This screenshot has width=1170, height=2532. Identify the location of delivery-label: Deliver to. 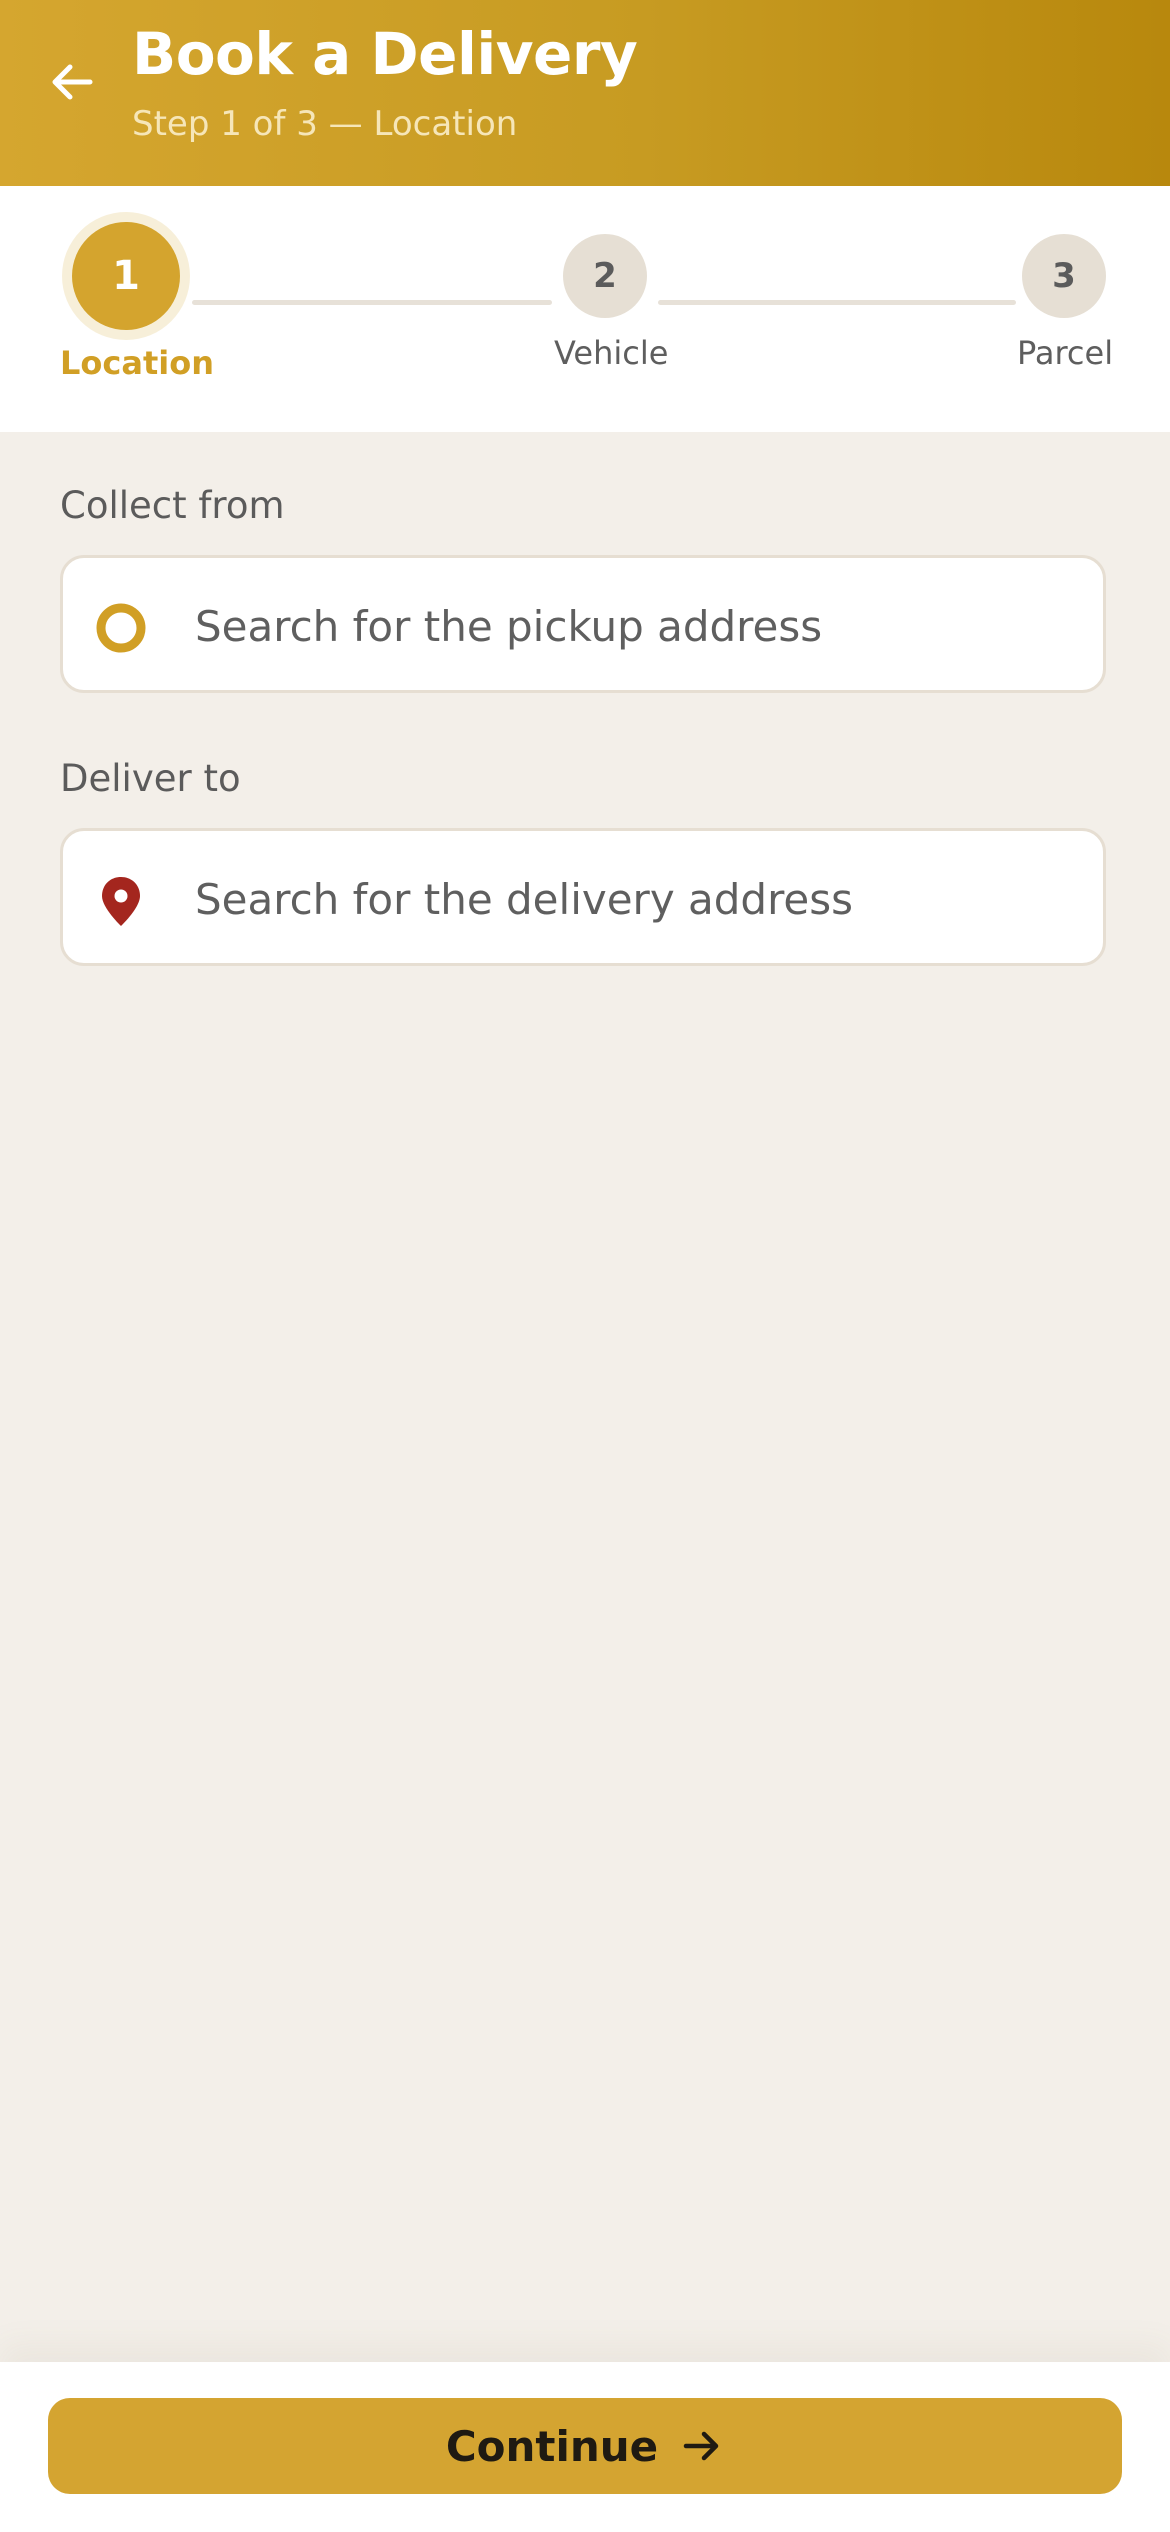
(150, 778).